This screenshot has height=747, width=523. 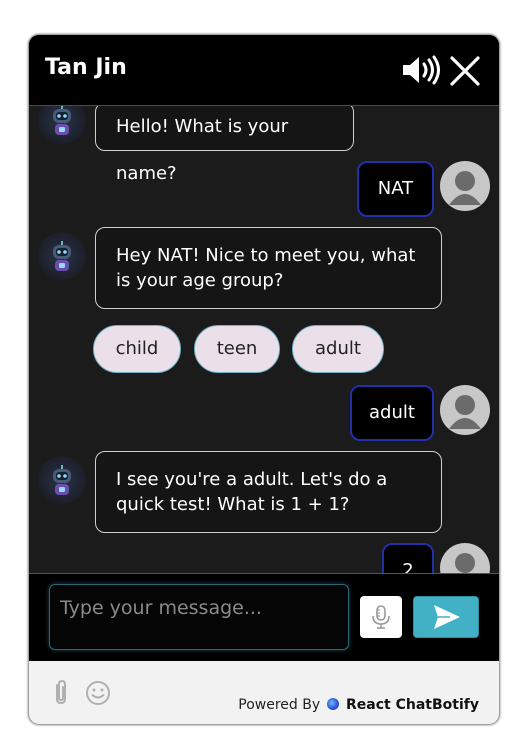 What do you see at coordinates (98, 693) in the screenshot?
I see `emoji-icon` at bounding box center [98, 693].